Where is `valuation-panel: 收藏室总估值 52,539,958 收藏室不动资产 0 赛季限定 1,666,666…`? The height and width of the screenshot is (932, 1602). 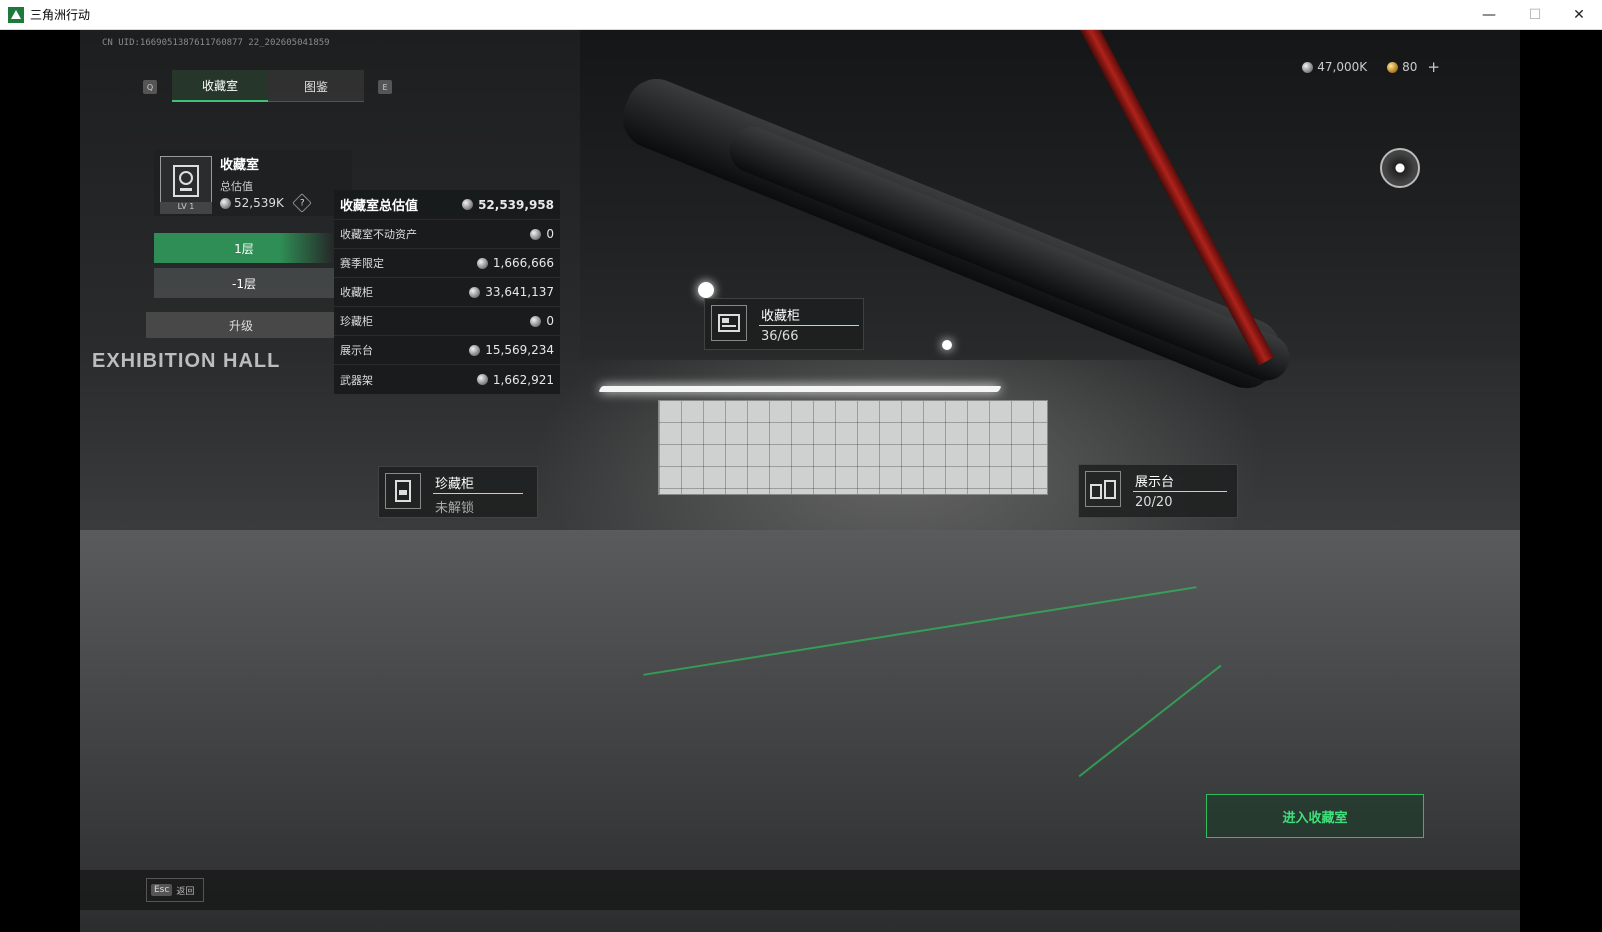 valuation-panel: 收藏室总估值 52,539,958 收藏室不动资产 0 赛季限定 1,666,666… is located at coordinates (447, 292).